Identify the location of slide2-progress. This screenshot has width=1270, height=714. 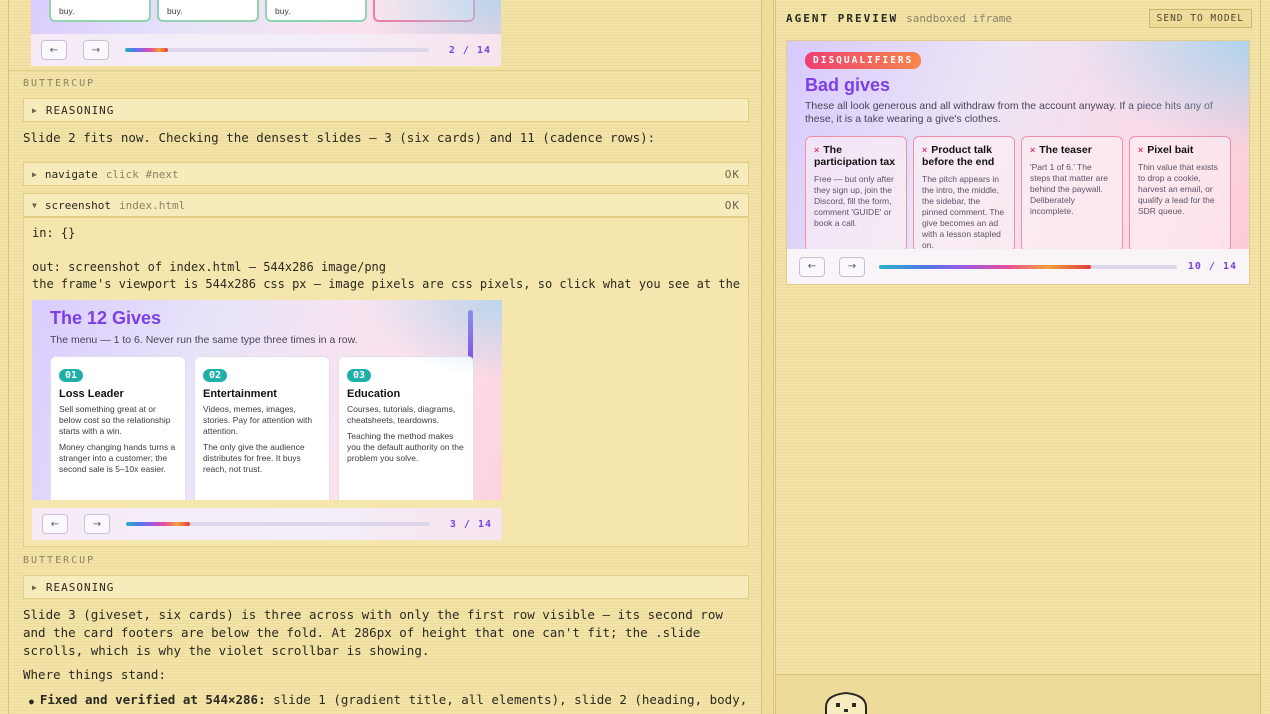
(277, 50).